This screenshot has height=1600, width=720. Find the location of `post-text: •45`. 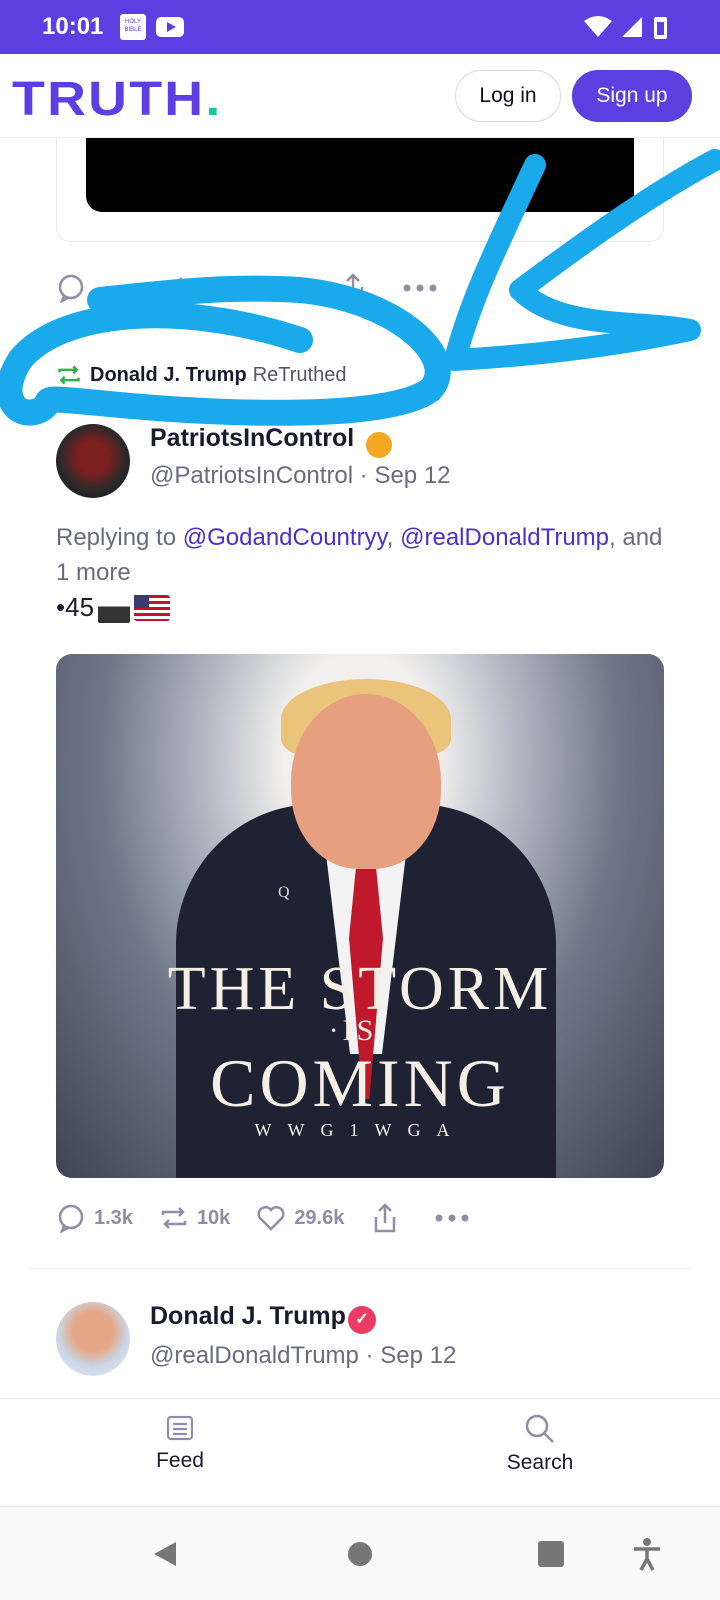

post-text: •45 is located at coordinates (113, 607).